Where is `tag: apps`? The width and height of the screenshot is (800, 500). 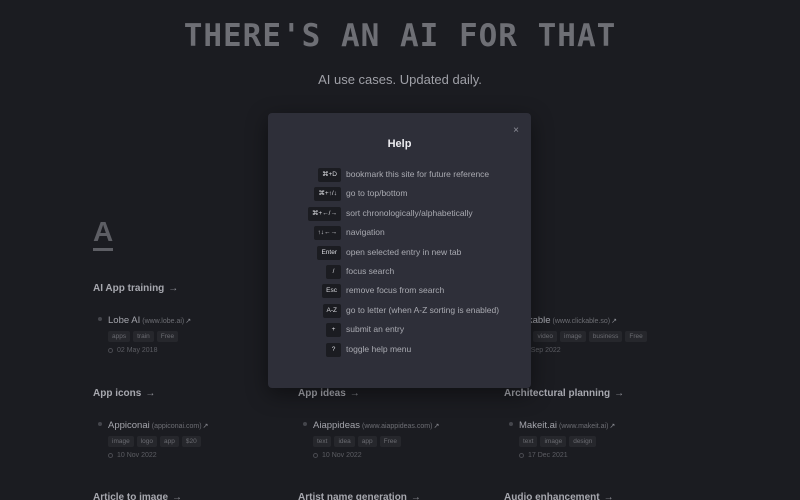 tag: apps is located at coordinates (119, 336).